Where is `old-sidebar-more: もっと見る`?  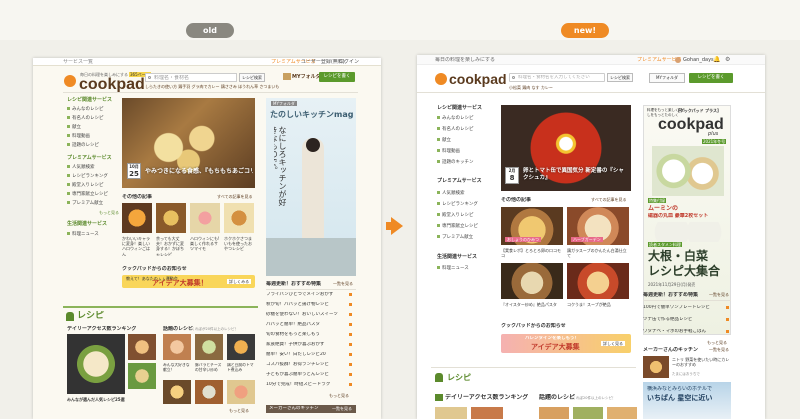 old-sidebar-more: もっと見る is located at coordinates (109, 212).